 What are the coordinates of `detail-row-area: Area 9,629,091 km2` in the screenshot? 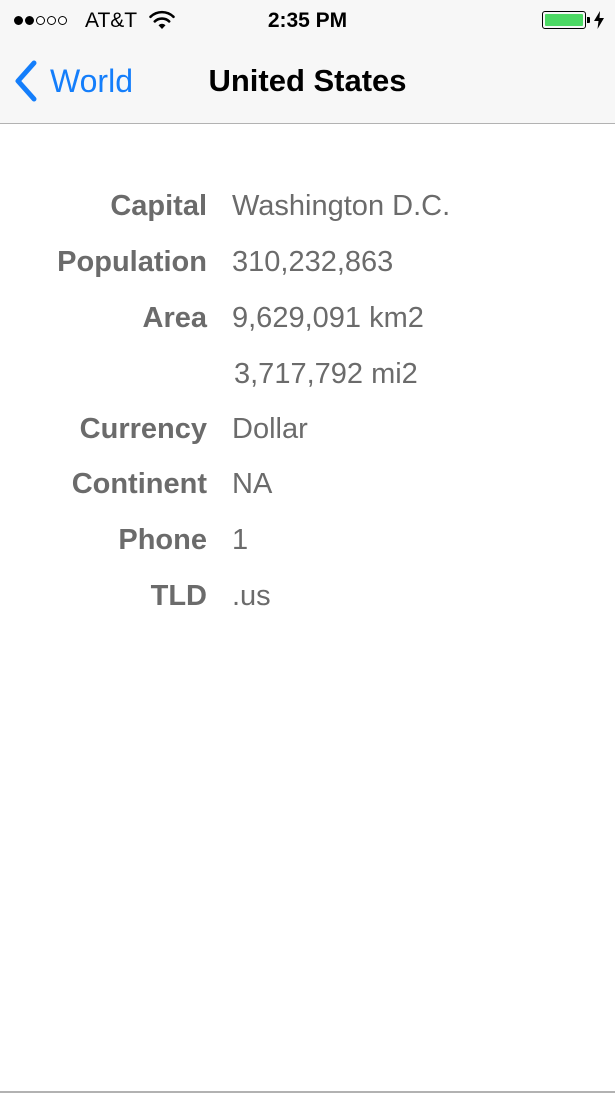 It's located at (307, 318).